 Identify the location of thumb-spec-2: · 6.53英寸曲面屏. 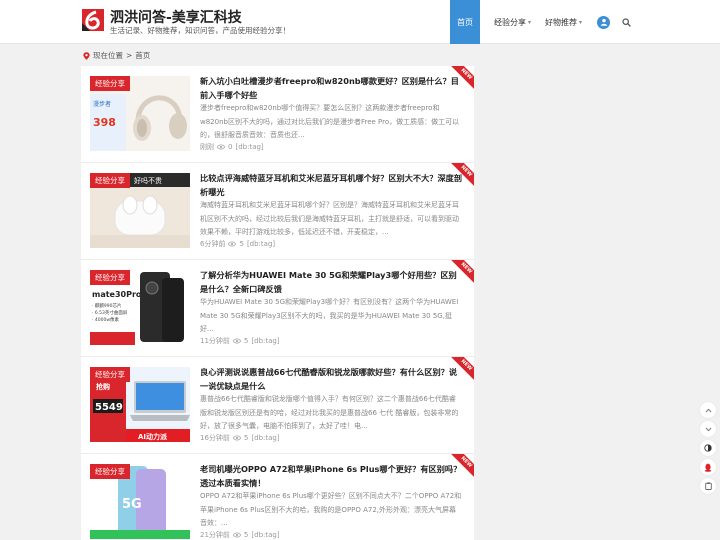
(110, 312).